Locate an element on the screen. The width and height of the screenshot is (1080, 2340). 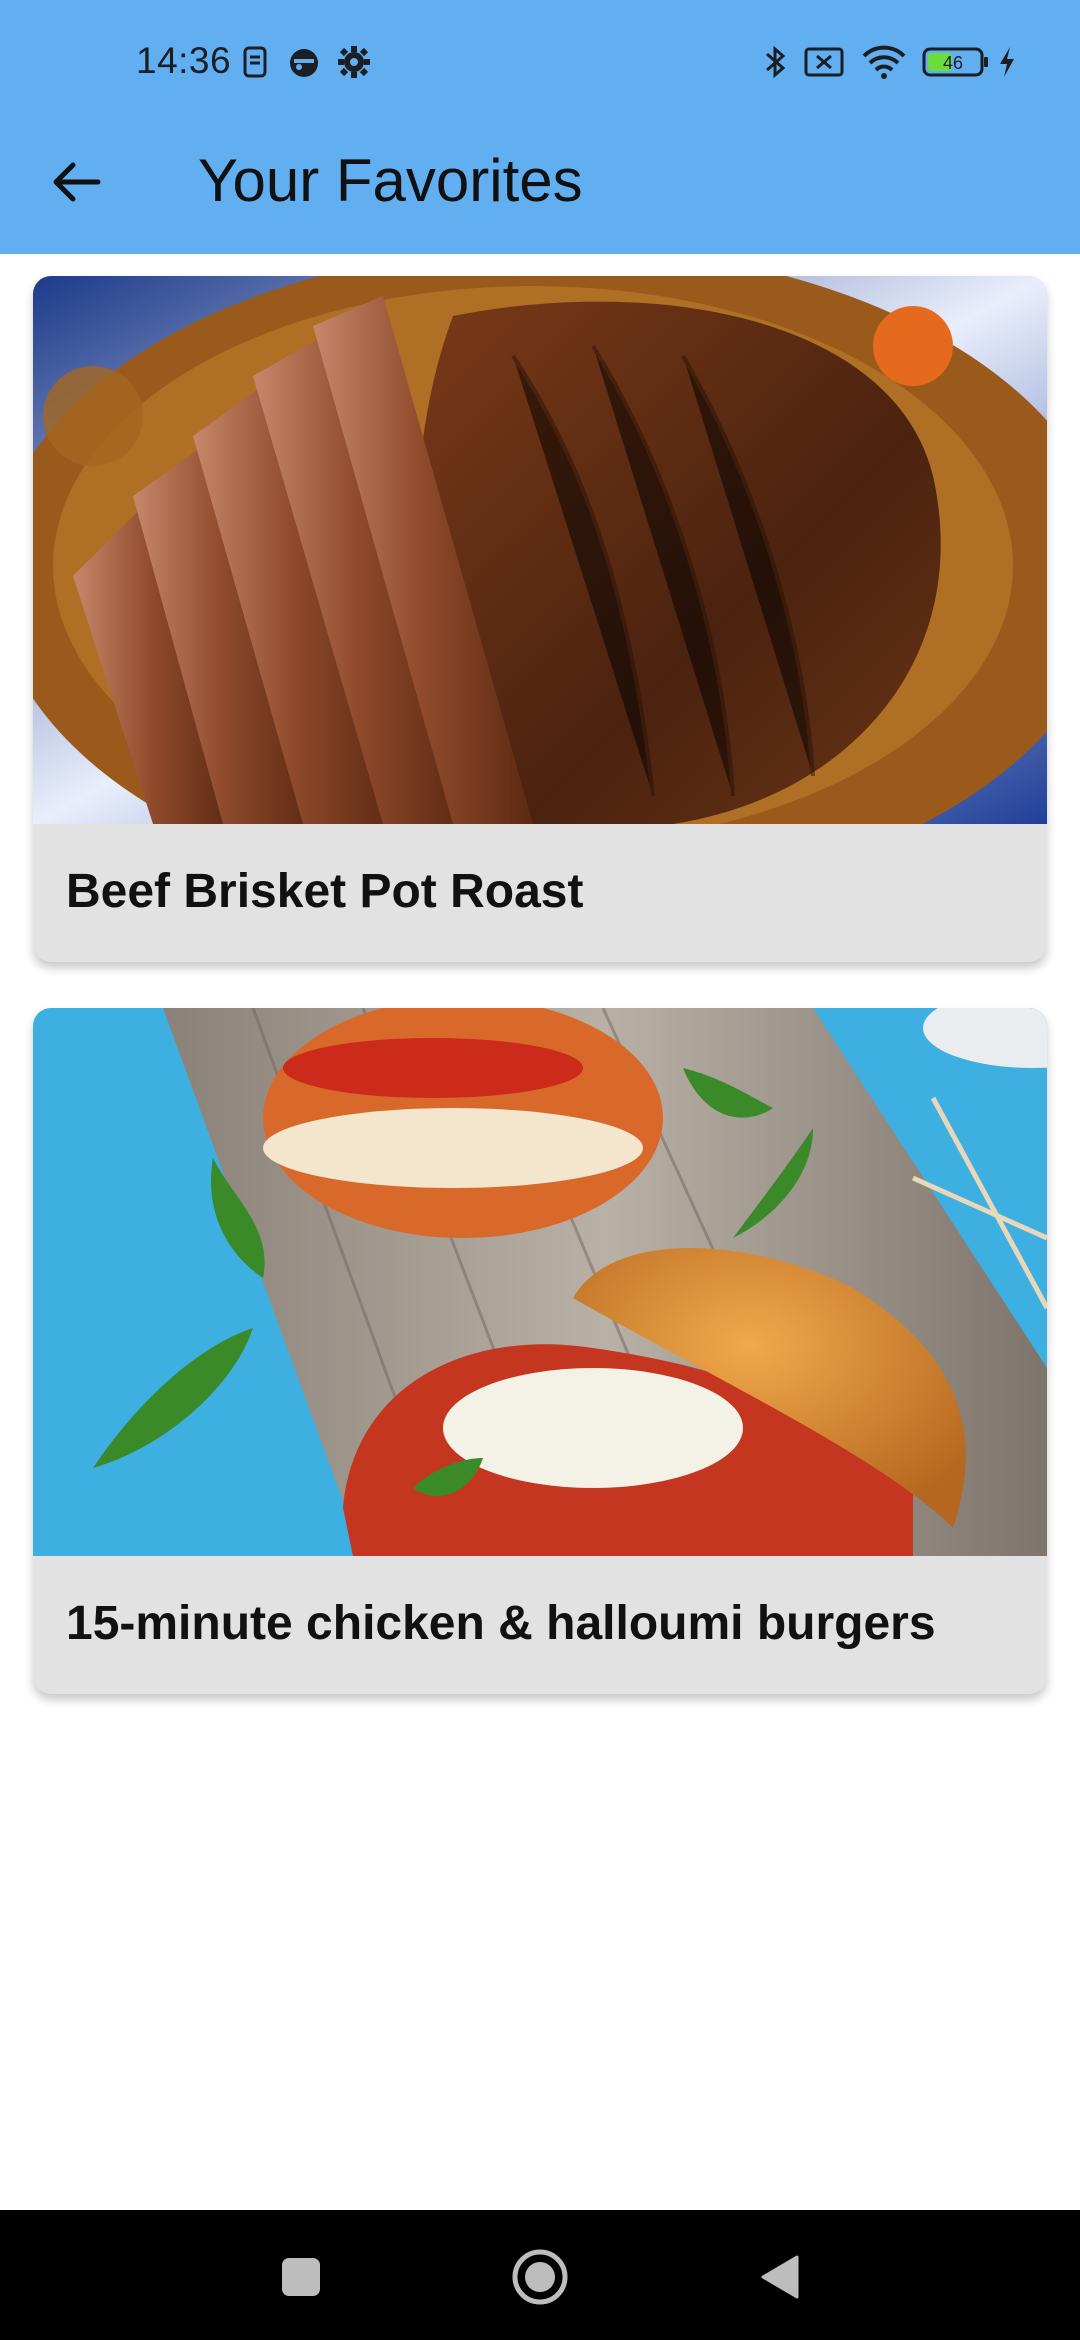
home-icon is located at coordinates (540, 2277).